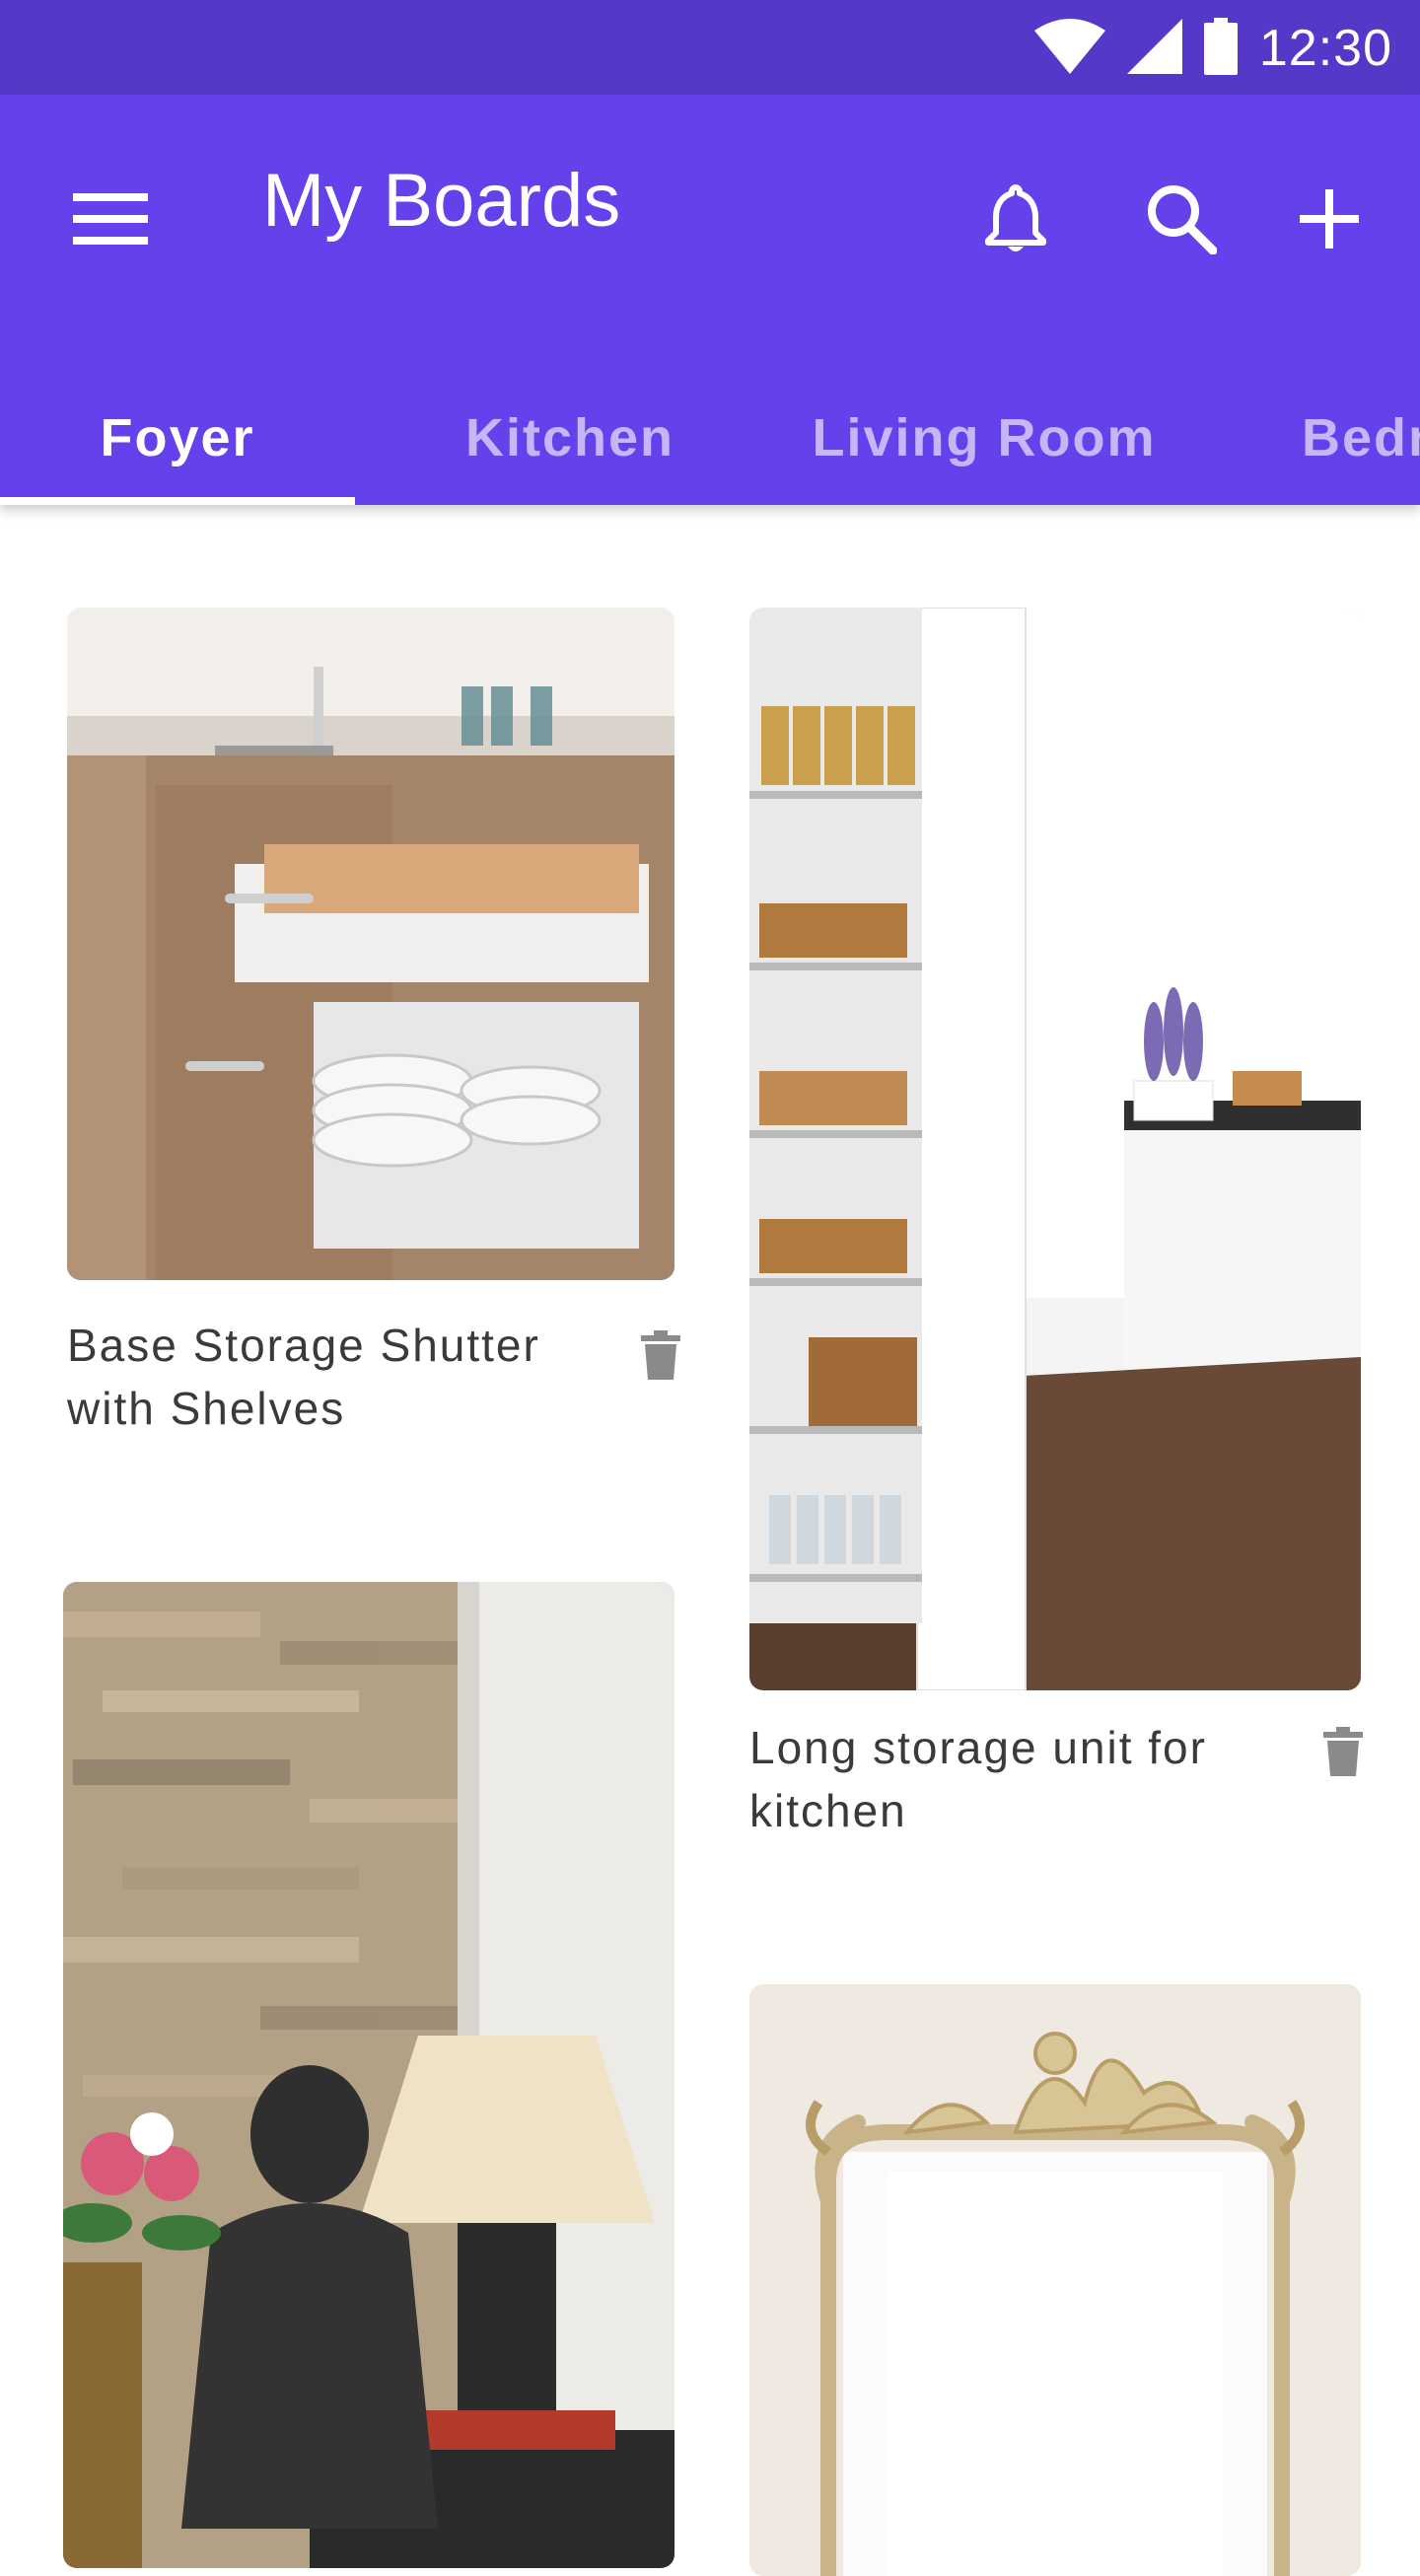  What do you see at coordinates (442, 201) in the screenshot?
I see `page-title: My Boards` at bounding box center [442, 201].